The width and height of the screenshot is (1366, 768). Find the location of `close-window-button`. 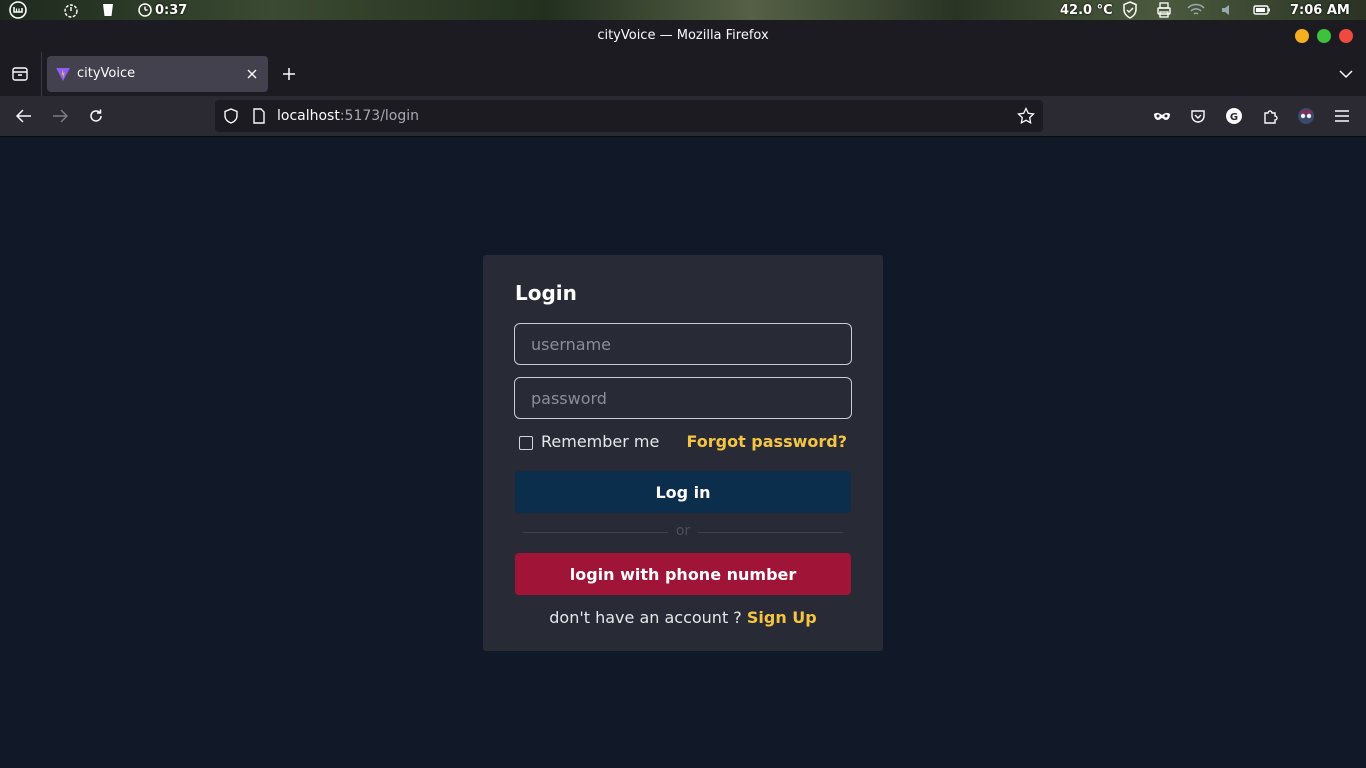

close-window-button is located at coordinates (1346, 36).